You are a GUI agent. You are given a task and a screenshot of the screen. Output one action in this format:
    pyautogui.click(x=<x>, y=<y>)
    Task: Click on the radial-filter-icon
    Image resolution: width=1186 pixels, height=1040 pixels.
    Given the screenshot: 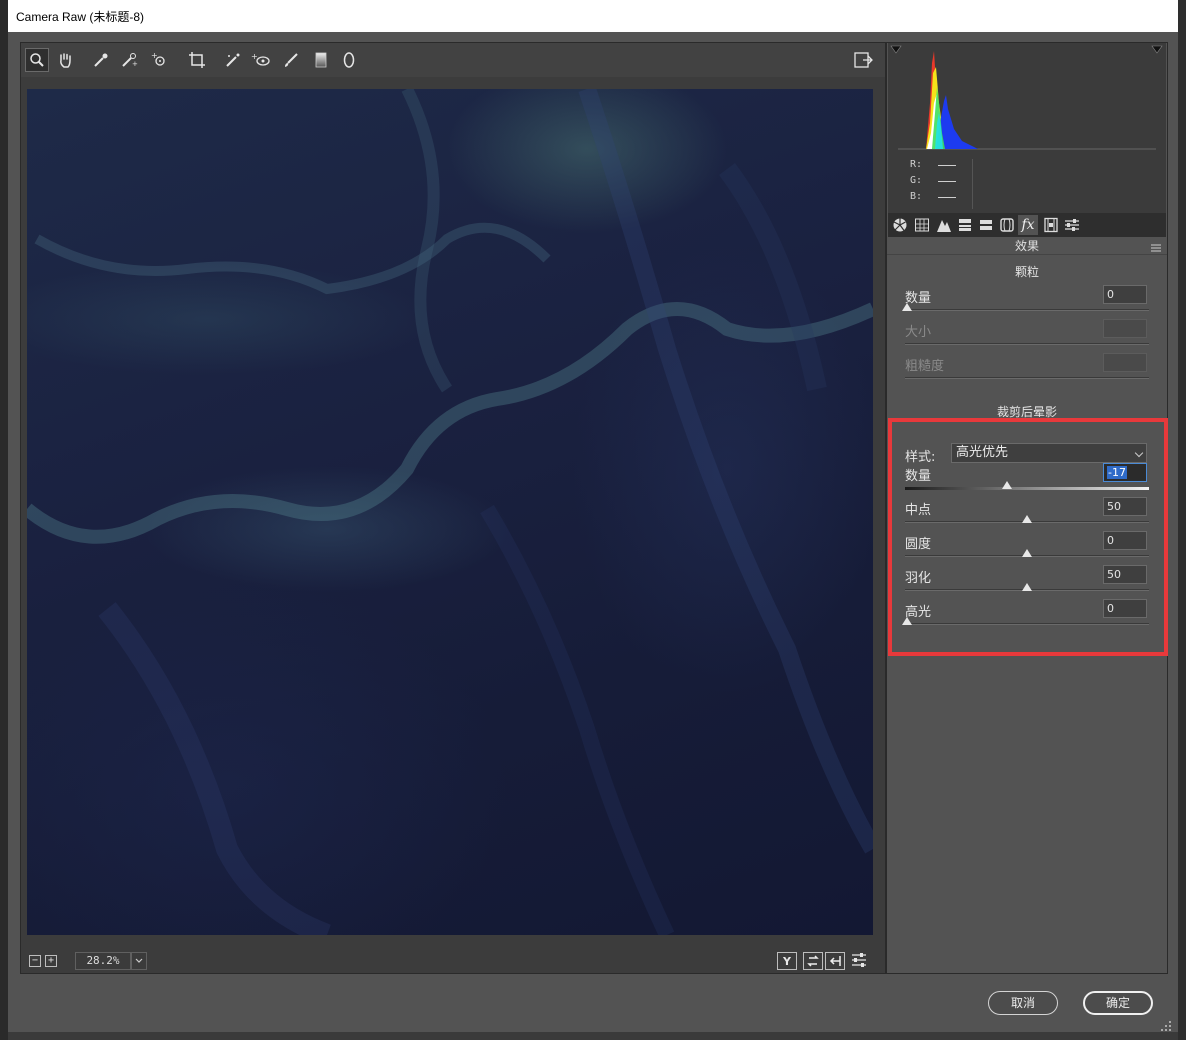 What is the action you would take?
    pyautogui.click(x=349, y=60)
    